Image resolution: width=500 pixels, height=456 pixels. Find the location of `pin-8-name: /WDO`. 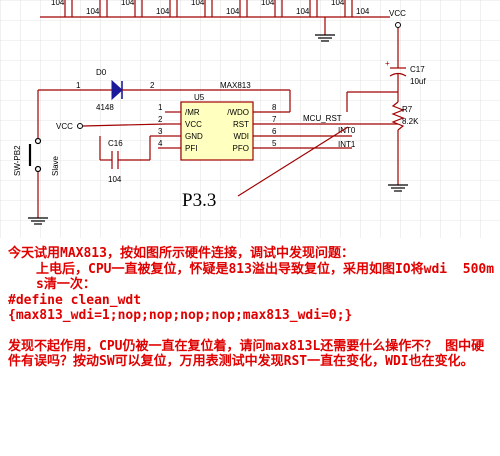

pin-8-name: /WDO is located at coordinates (238, 112).